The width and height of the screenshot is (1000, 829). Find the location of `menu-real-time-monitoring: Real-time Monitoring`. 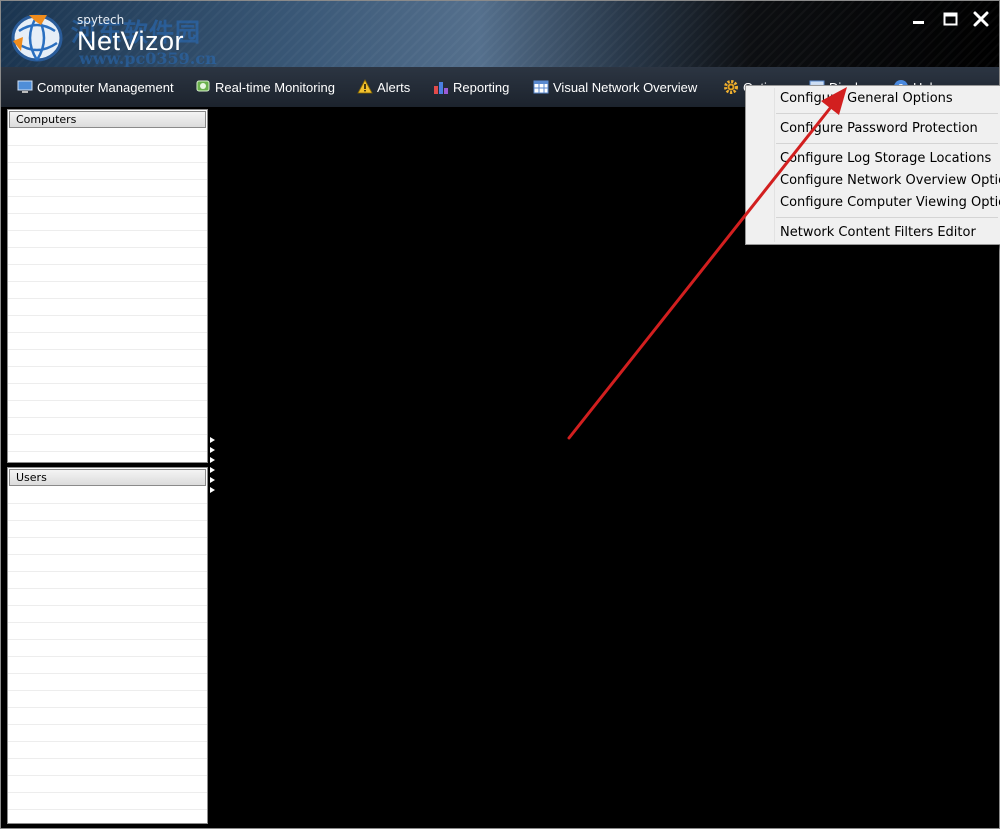

menu-real-time-monitoring: Real-time Monitoring is located at coordinates (265, 87).